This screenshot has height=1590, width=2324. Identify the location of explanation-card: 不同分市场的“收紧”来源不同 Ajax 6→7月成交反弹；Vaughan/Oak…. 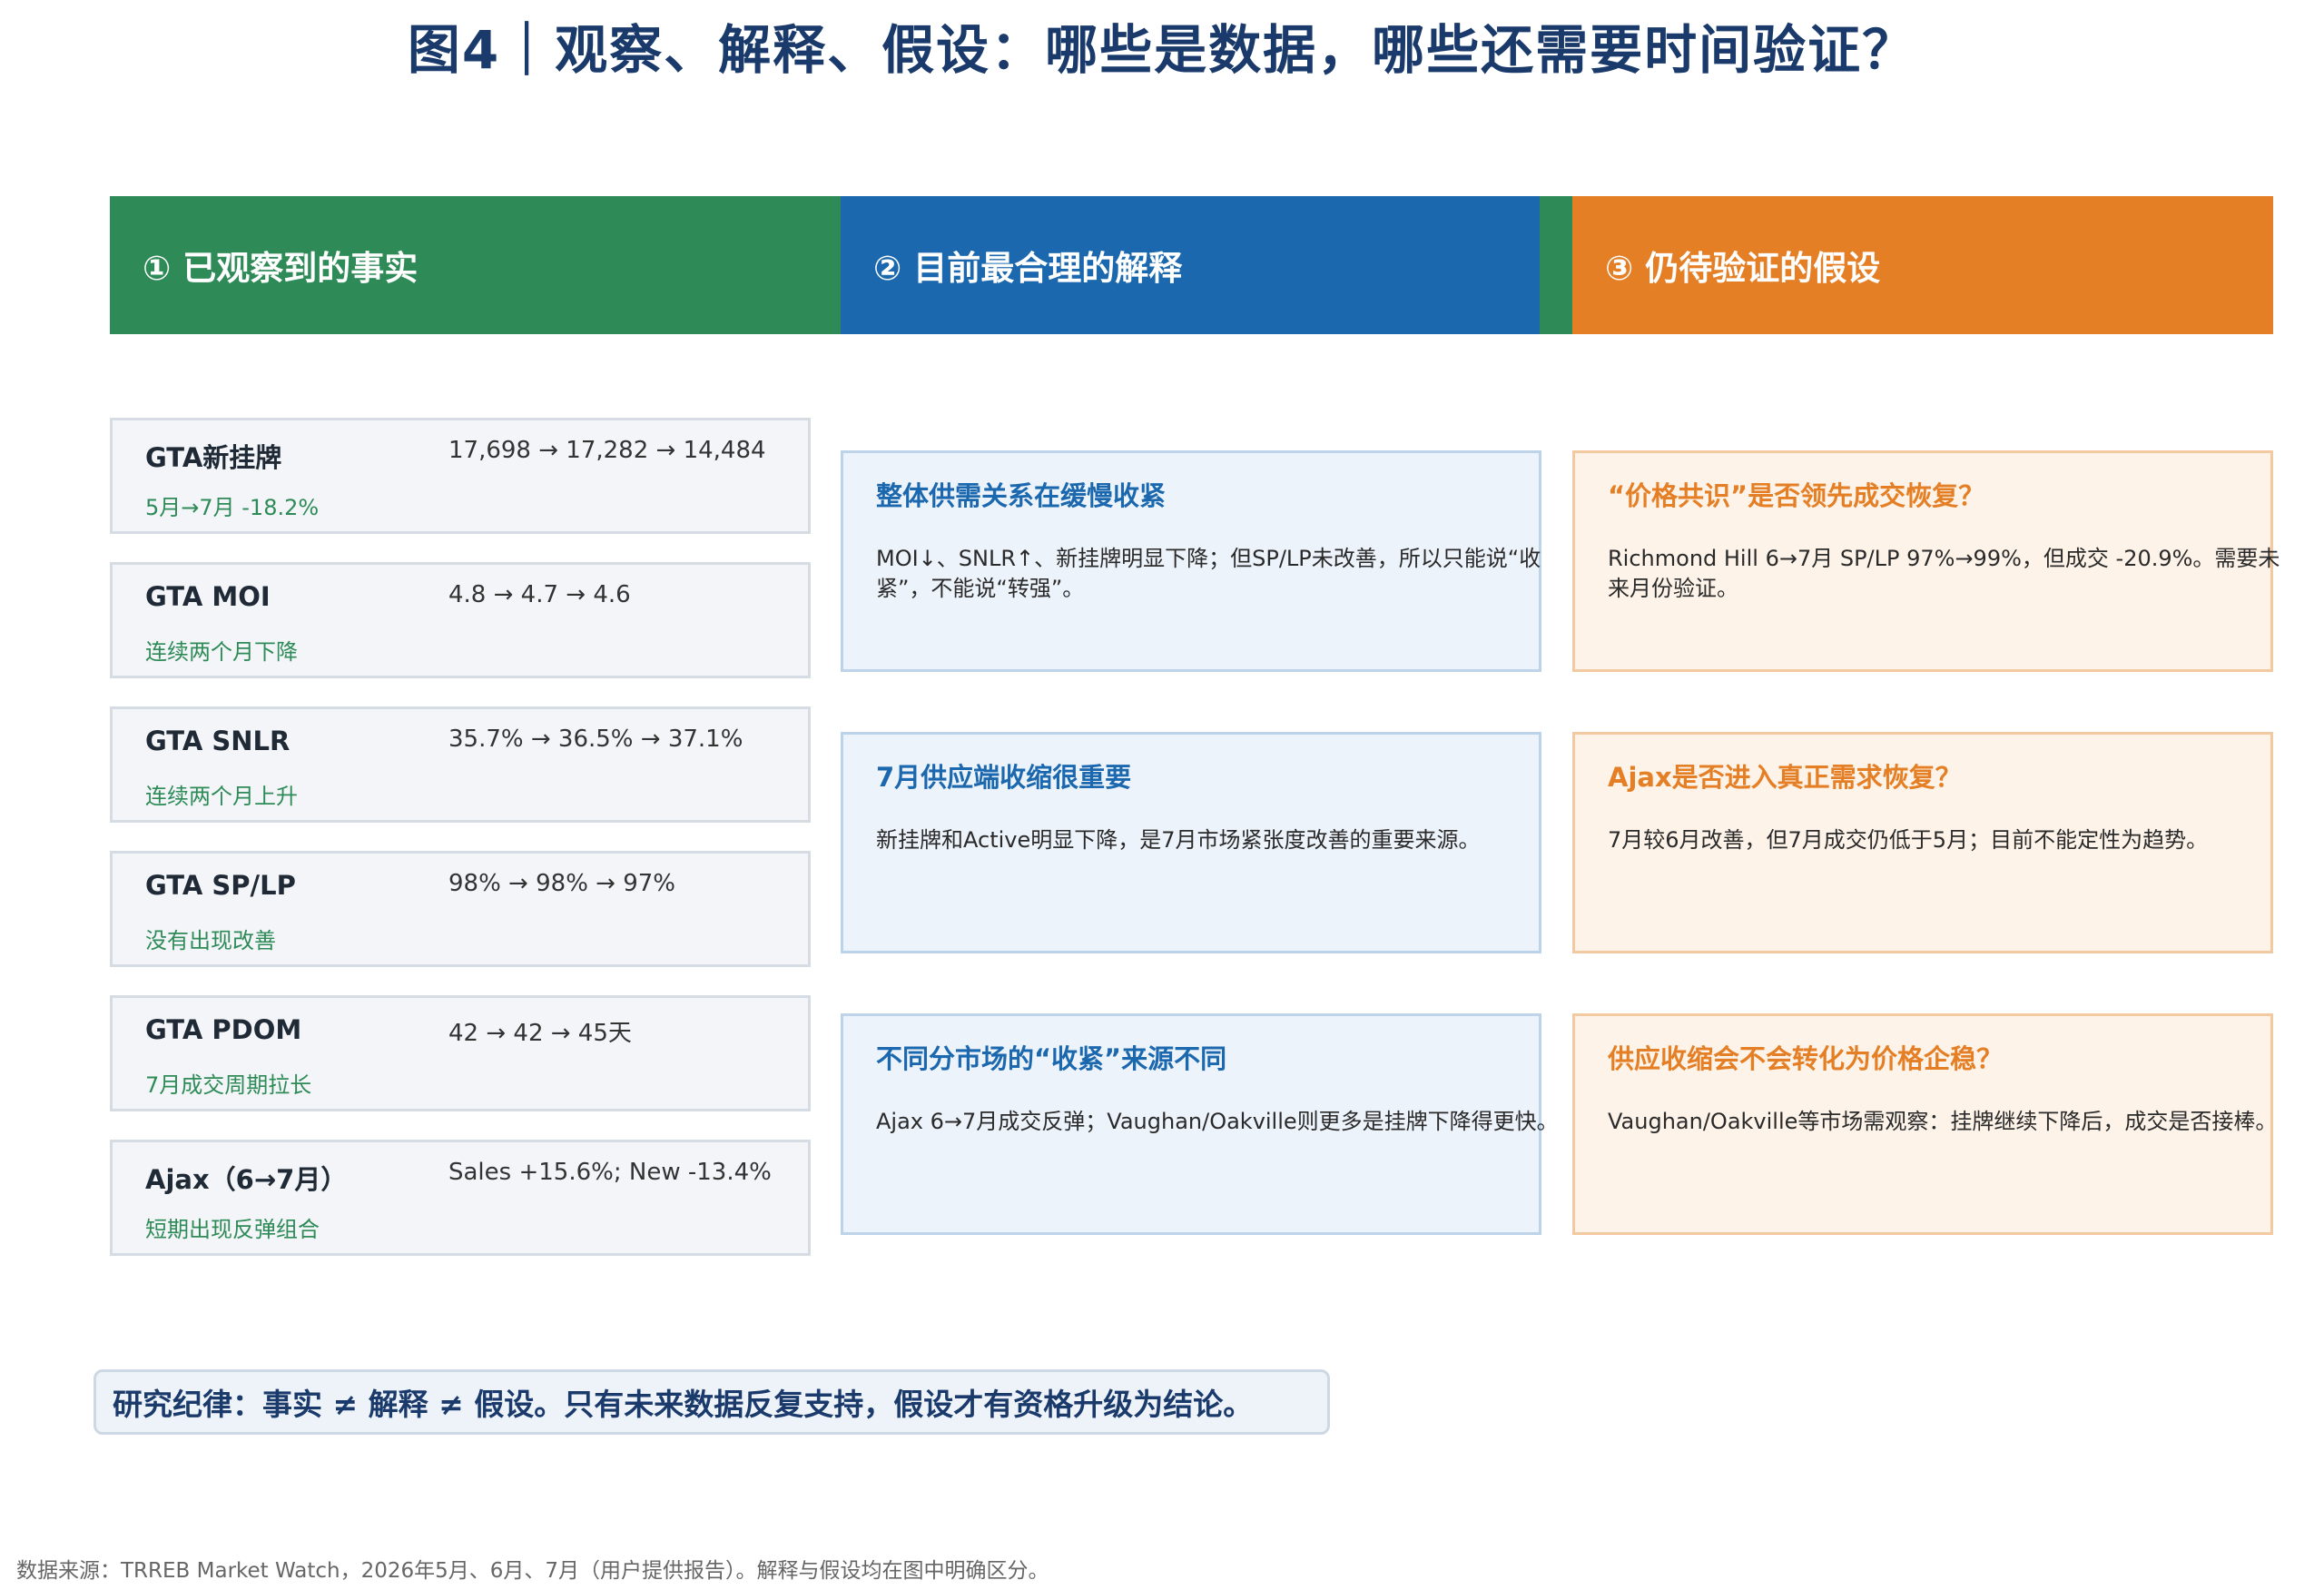
(1200, 1124).